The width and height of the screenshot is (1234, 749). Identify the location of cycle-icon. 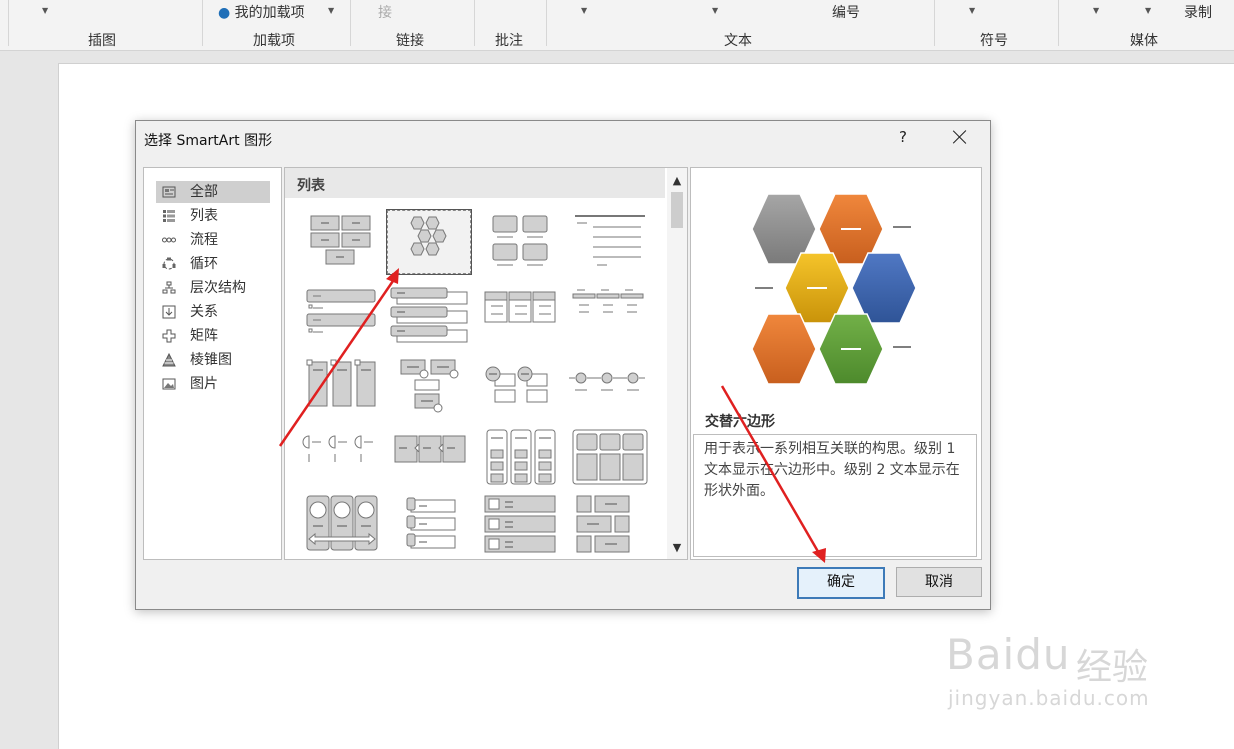
(169, 263).